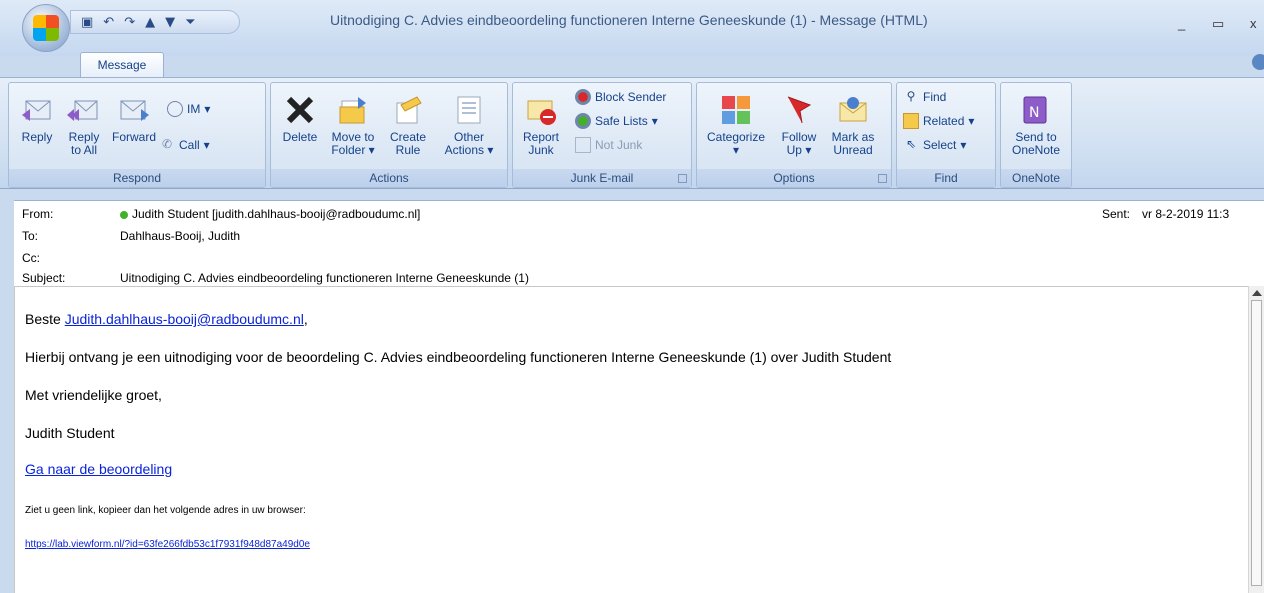 The height and width of the screenshot is (593, 1264). Describe the element at coordinates (602, 178) in the screenshot. I see `junk-email-group-label: Junk E-mail` at that location.